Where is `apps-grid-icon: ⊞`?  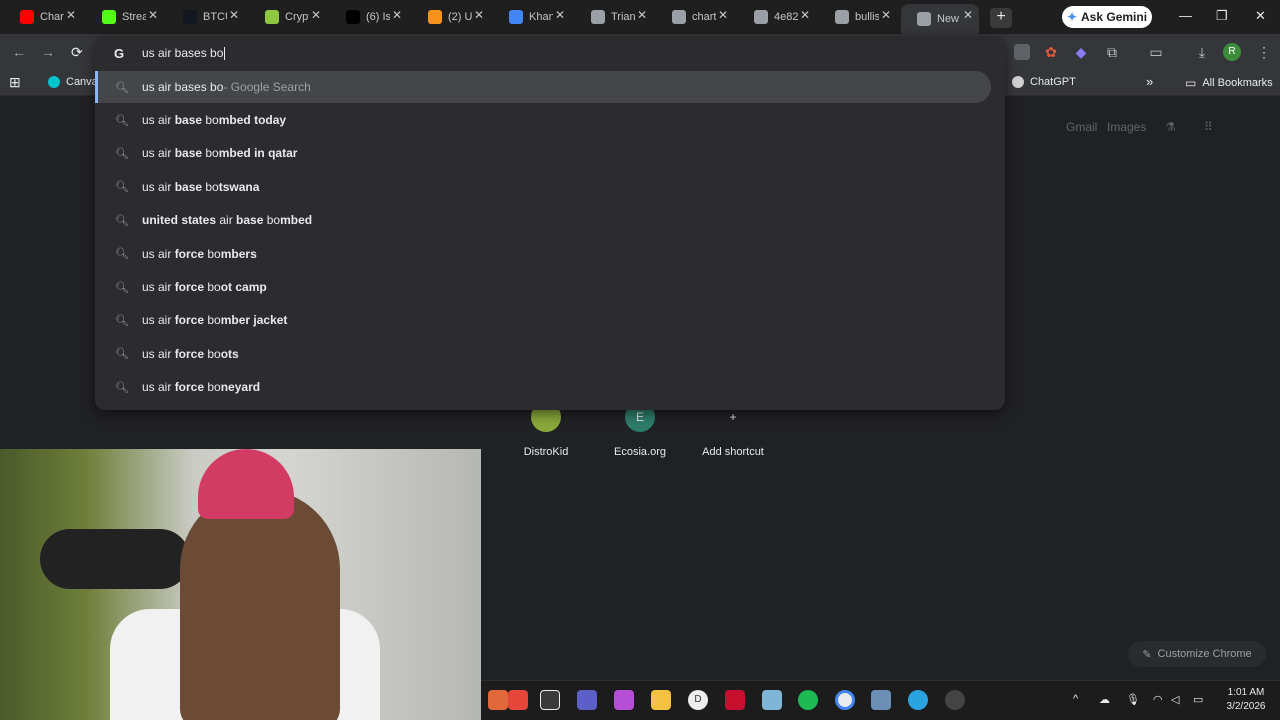
apps-grid-icon: ⊞ is located at coordinates (15, 82).